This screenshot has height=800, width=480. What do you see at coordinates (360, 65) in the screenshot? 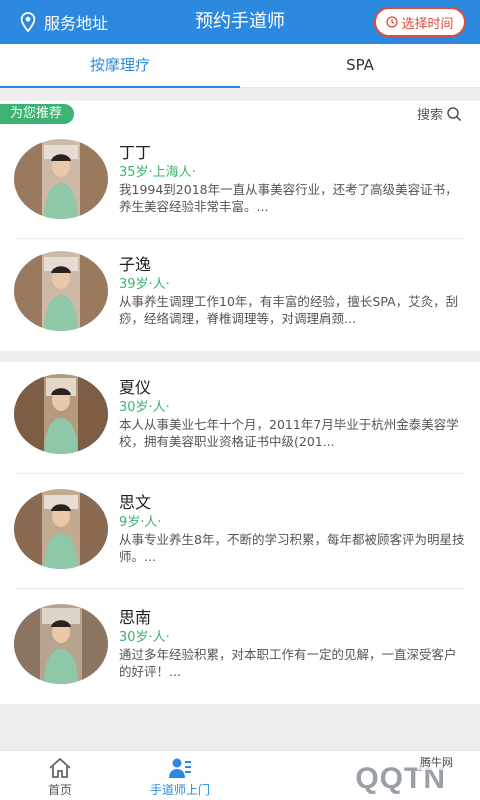
I see `tab-spa: SPA` at bounding box center [360, 65].